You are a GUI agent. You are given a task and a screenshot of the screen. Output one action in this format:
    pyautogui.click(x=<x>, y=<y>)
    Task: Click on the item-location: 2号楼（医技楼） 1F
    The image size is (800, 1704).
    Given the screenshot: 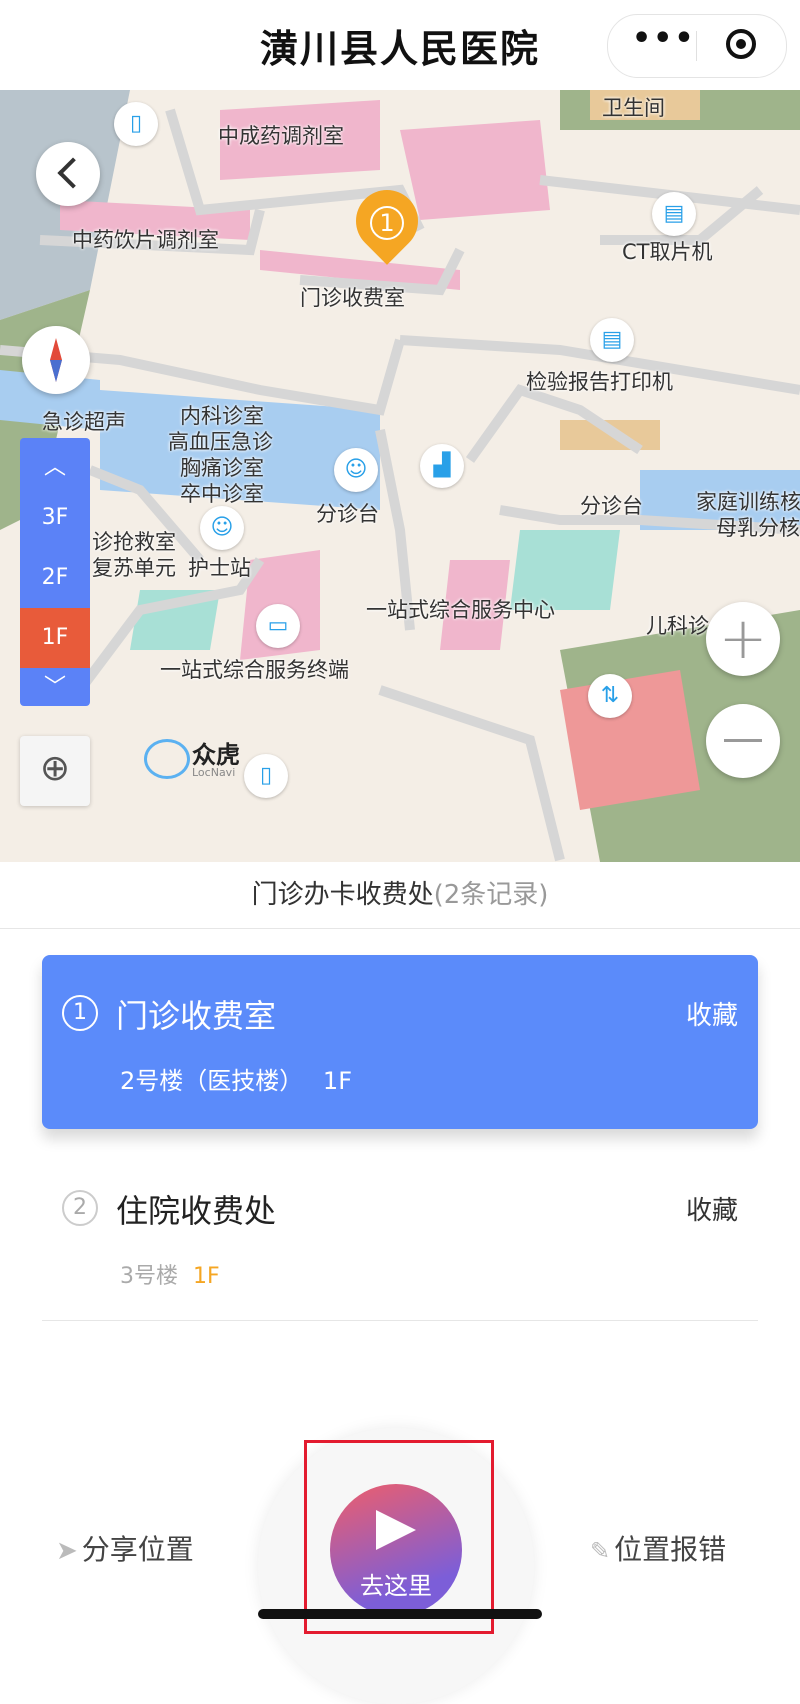 What is the action you would take?
    pyautogui.click(x=236, y=1078)
    